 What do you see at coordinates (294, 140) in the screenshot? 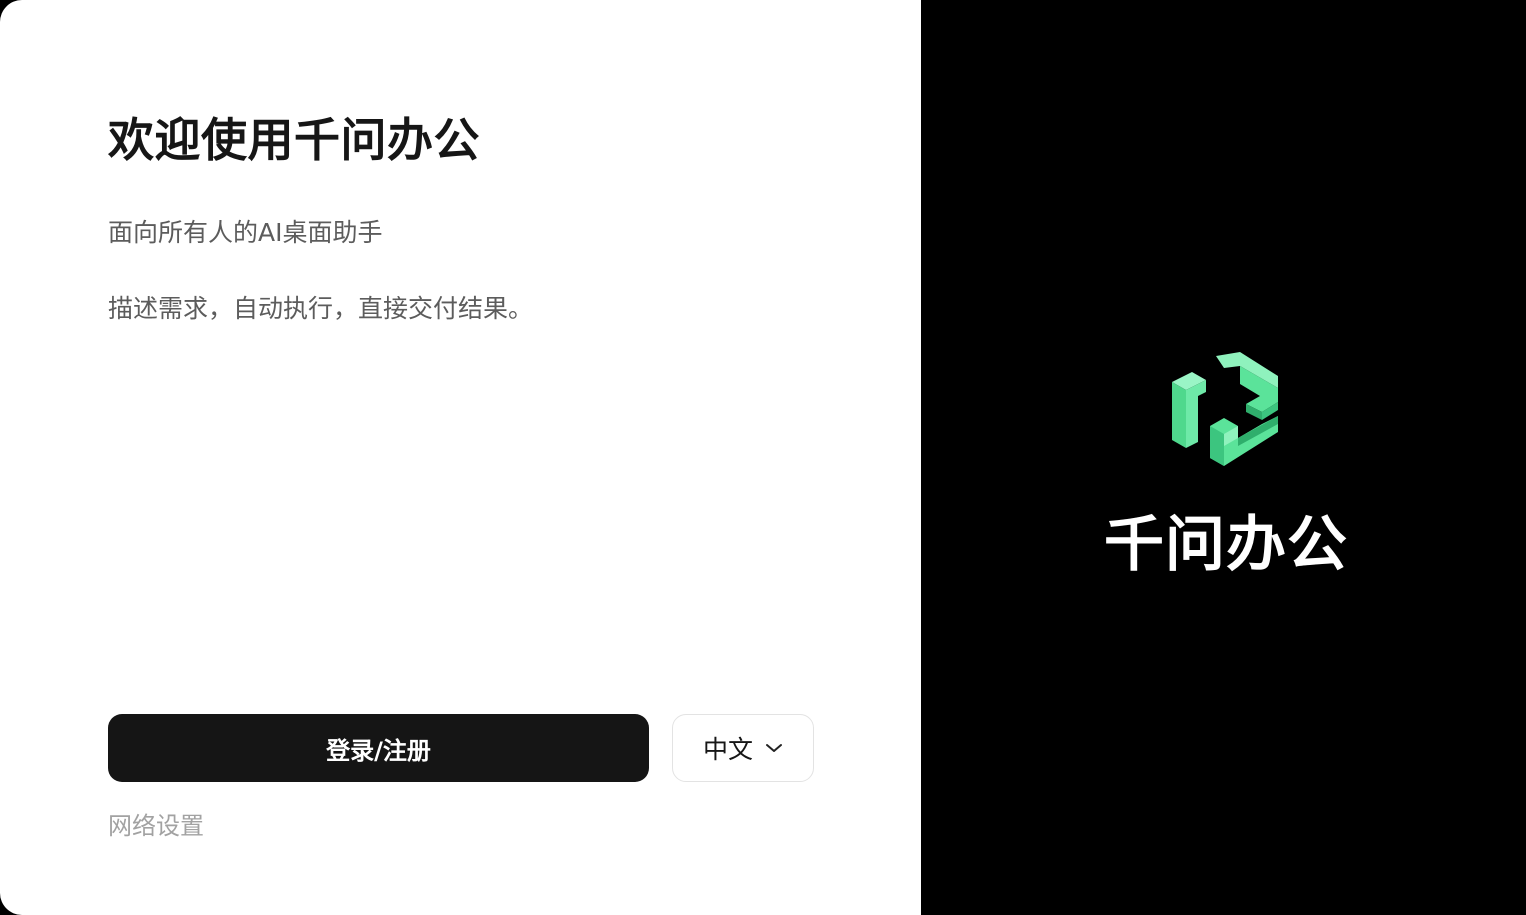
I see `welcome-title: 欢迎使用千问办公` at bounding box center [294, 140].